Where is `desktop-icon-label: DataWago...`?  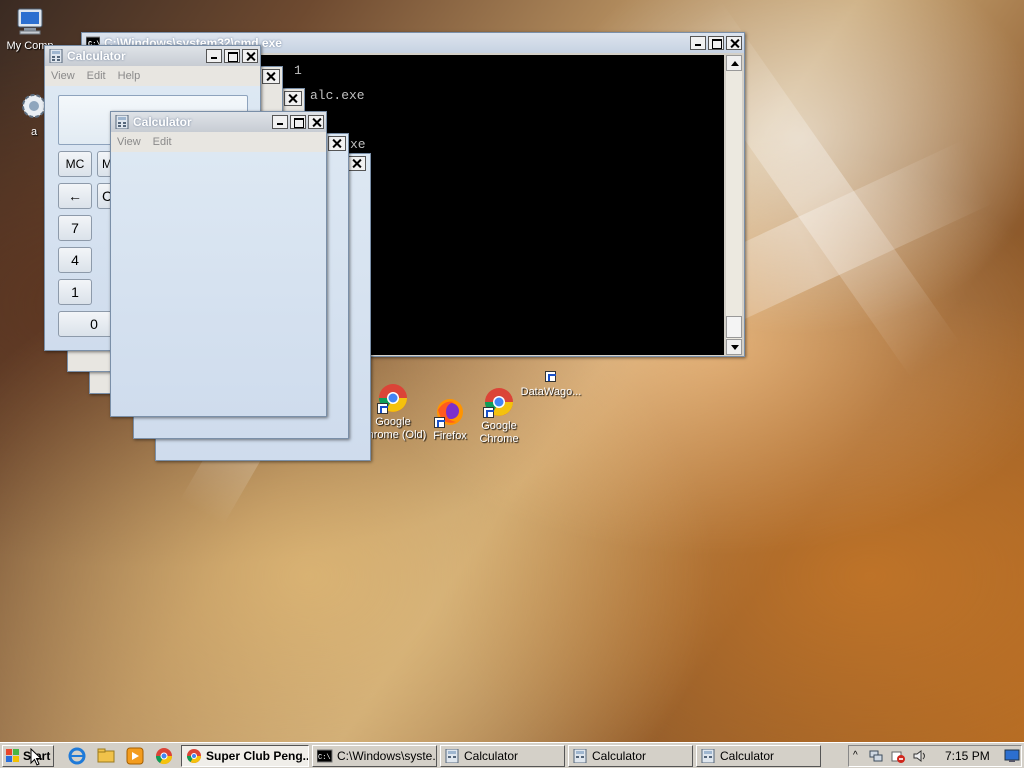
desktop-icon-label: DataWago... is located at coordinates (551, 392).